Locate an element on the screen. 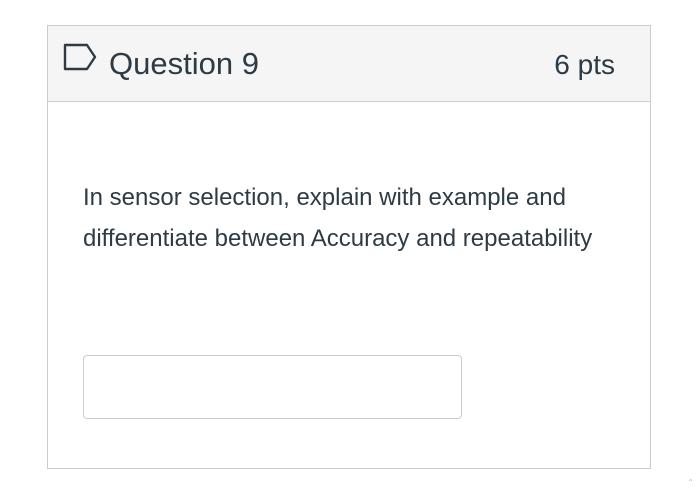 This screenshot has width=700, height=493. answer-input is located at coordinates (272, 387).